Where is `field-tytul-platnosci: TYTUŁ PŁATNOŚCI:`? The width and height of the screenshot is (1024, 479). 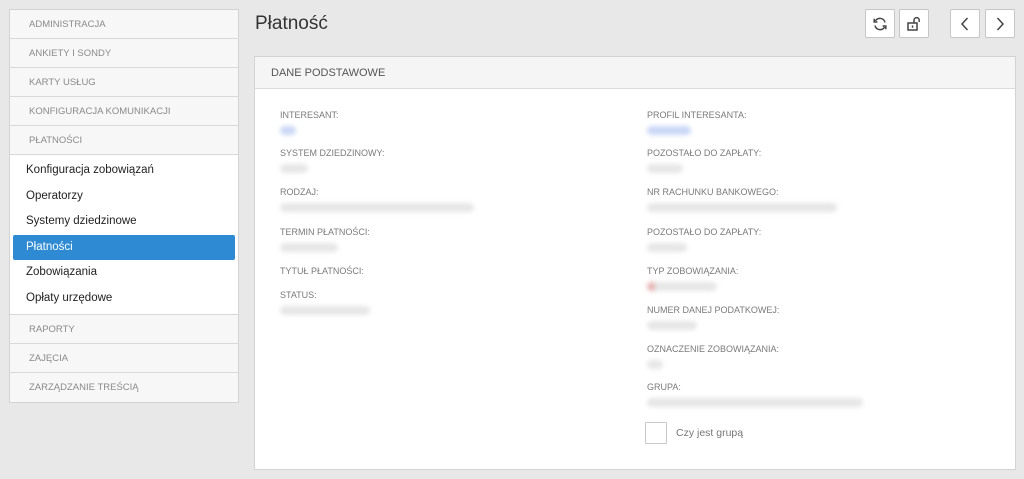
field-tytul-platnosci: TYTUŁ PŁATNOŚCI: is located at coordinates (322, 271).